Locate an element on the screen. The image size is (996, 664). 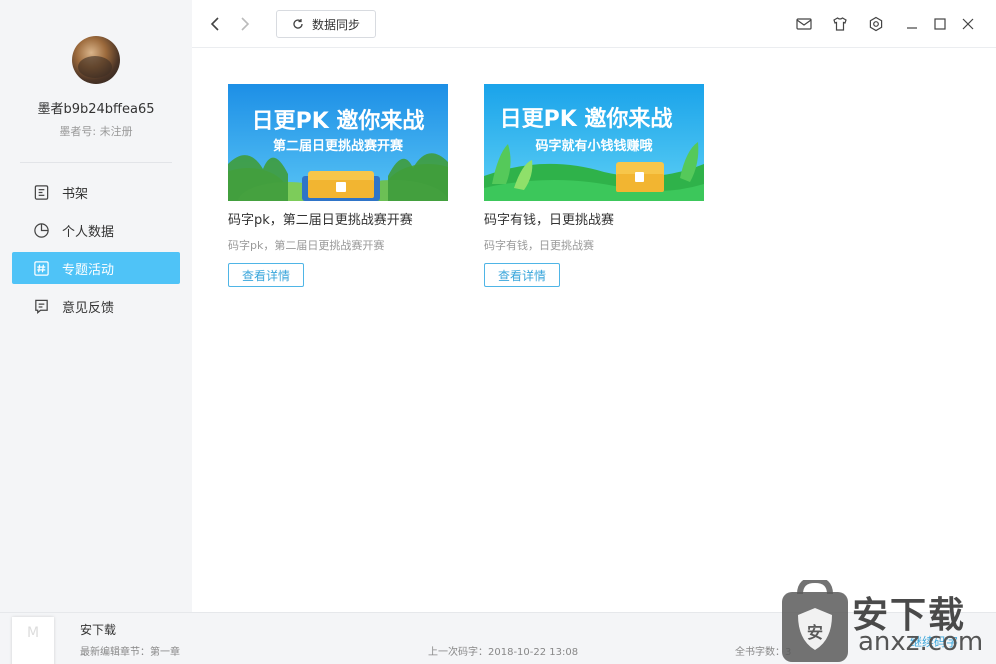
banner-subtitle: 码字就有小钱钱赚哦 is located at coordinates (593, 146).